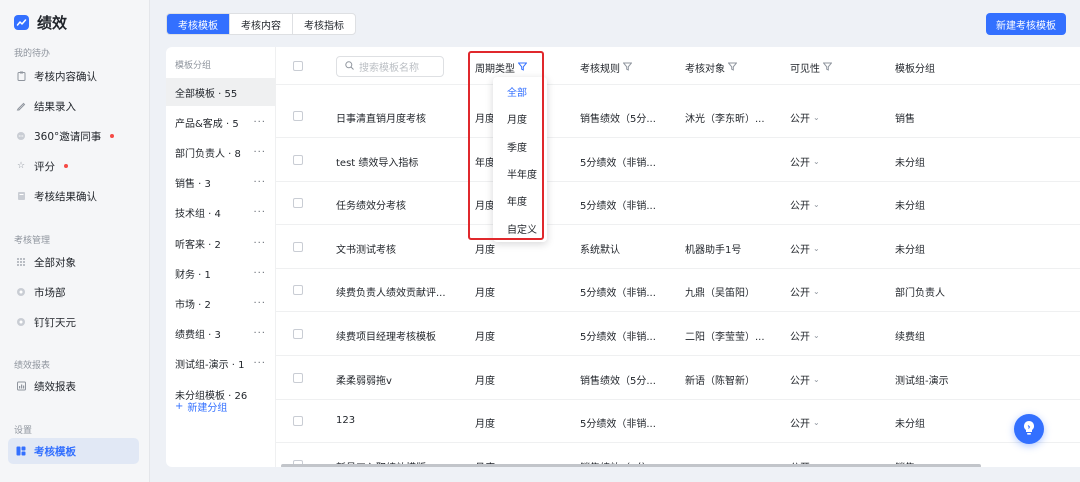 This screenshot has height=482, width=1080. Describe the element at coordinates (220, 122) in the screenshot. I see `group-item: 产品&客成 · 5 ···` at that location.